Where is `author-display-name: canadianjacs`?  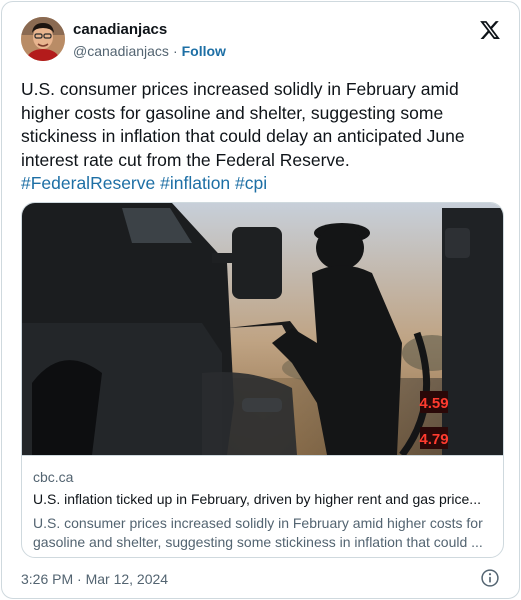 author-display-name: canadianjacs is located at coordinates (120, 29).